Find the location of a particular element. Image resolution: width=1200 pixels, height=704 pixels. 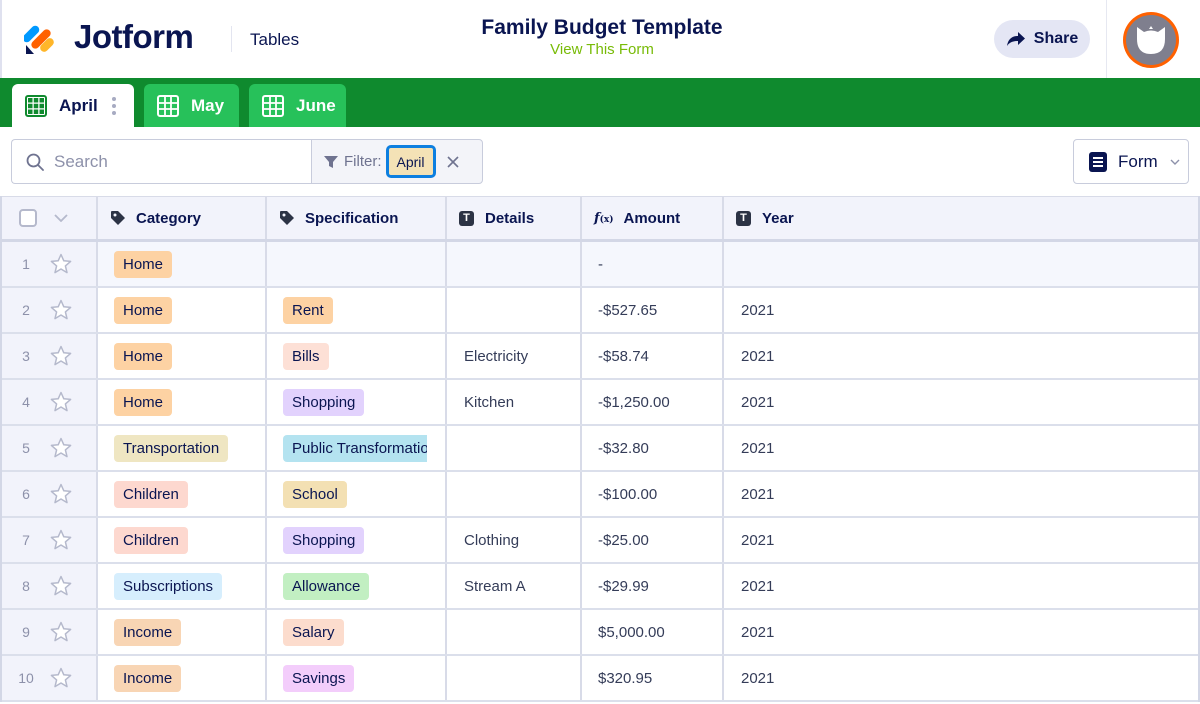

search-icon is located at coordinates (35, 162).